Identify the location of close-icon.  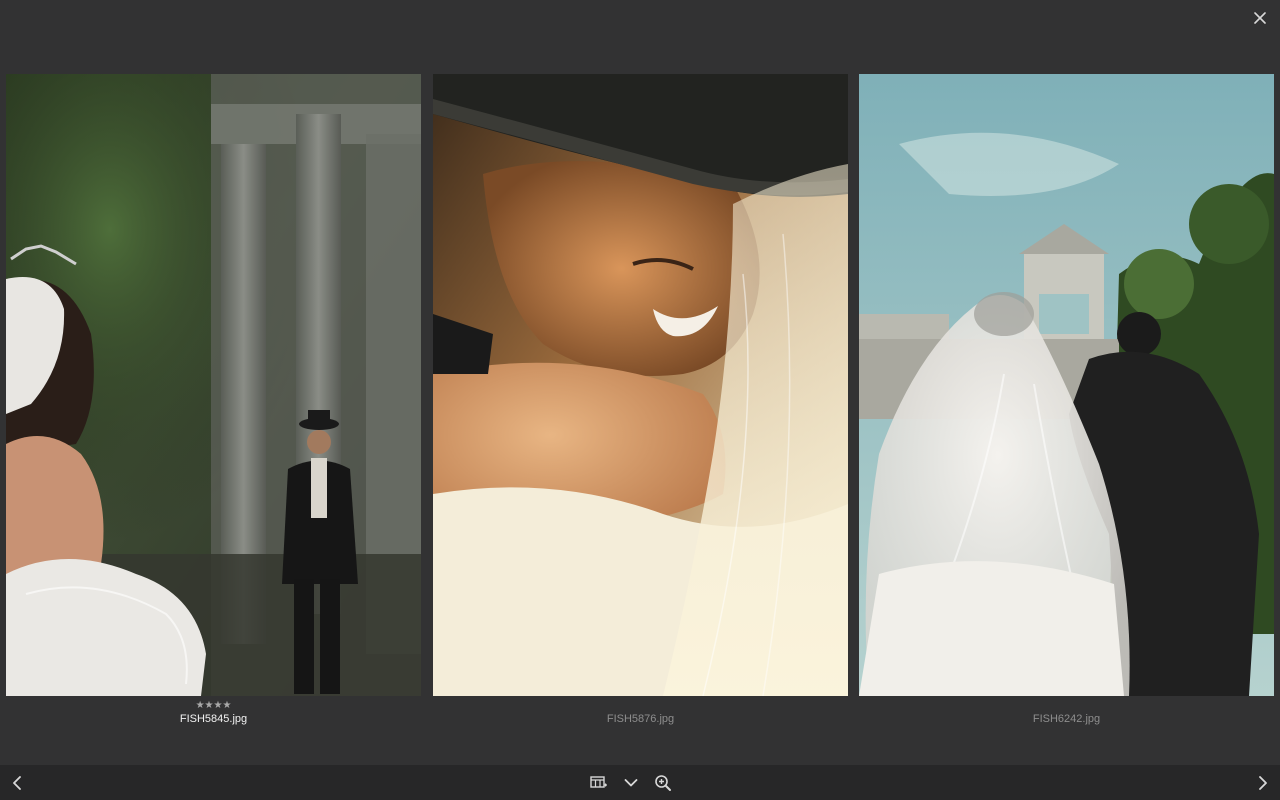
(1260, 18).